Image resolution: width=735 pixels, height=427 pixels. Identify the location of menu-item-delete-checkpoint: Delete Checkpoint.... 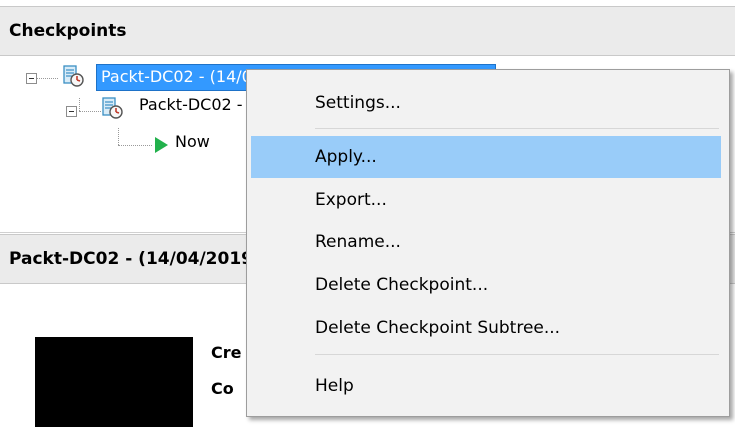
(486, 285).